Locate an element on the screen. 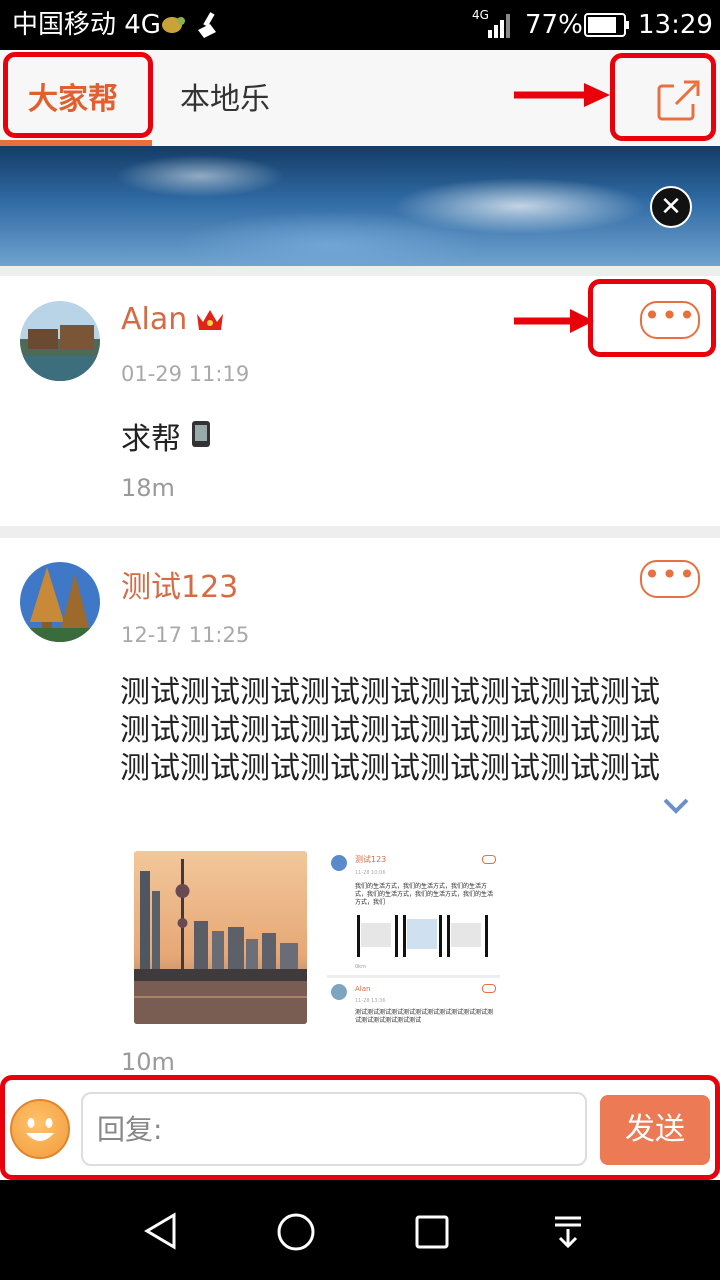 Image resolution: width=720 pixels, height=1280 pixels. thumb-distance: 0km is located at coordinates (360, 967).